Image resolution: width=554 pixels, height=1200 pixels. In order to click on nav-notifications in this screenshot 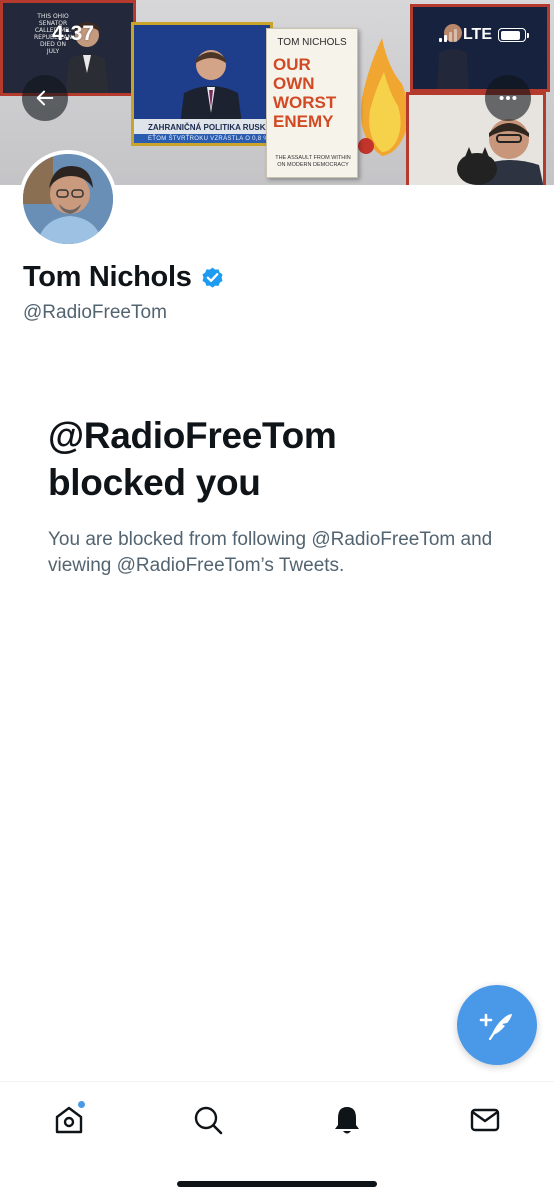, I will do `click(347, 1120)`.